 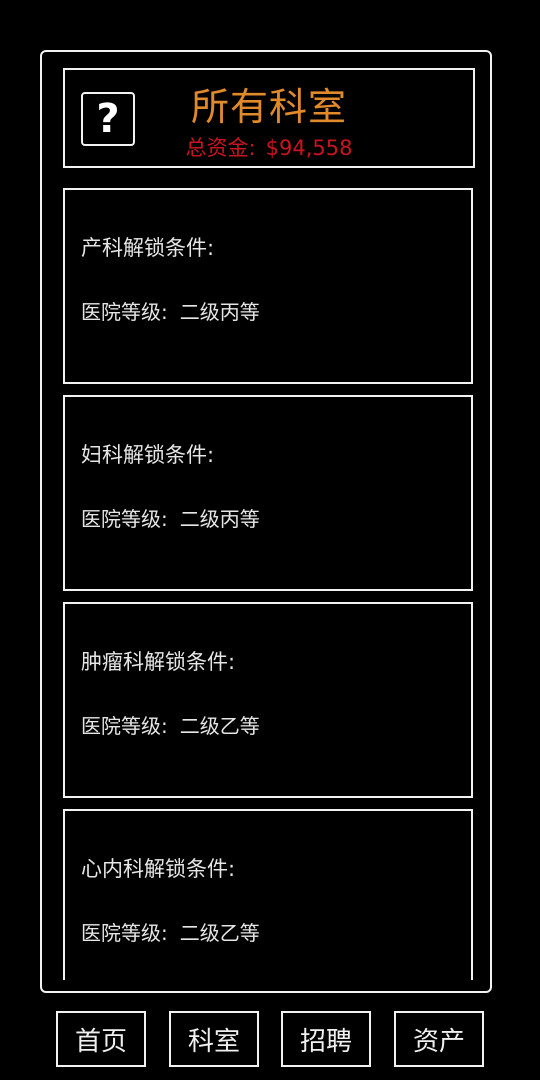 I want to click on department-card-oncology: 肿瘤科解锁条件: 医院等级: 二级乙等, so click(x=268, y=700).